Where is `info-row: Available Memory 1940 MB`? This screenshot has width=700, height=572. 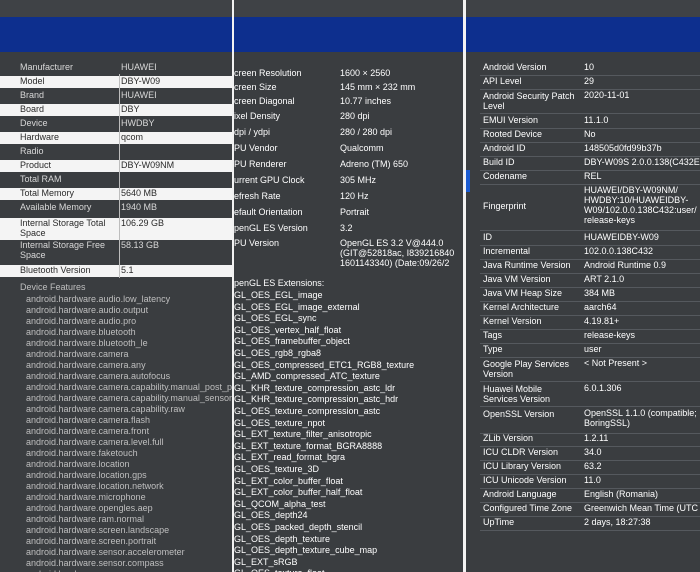 info-row: Available Memory 1940 MB is located at coordinates (116, 208).